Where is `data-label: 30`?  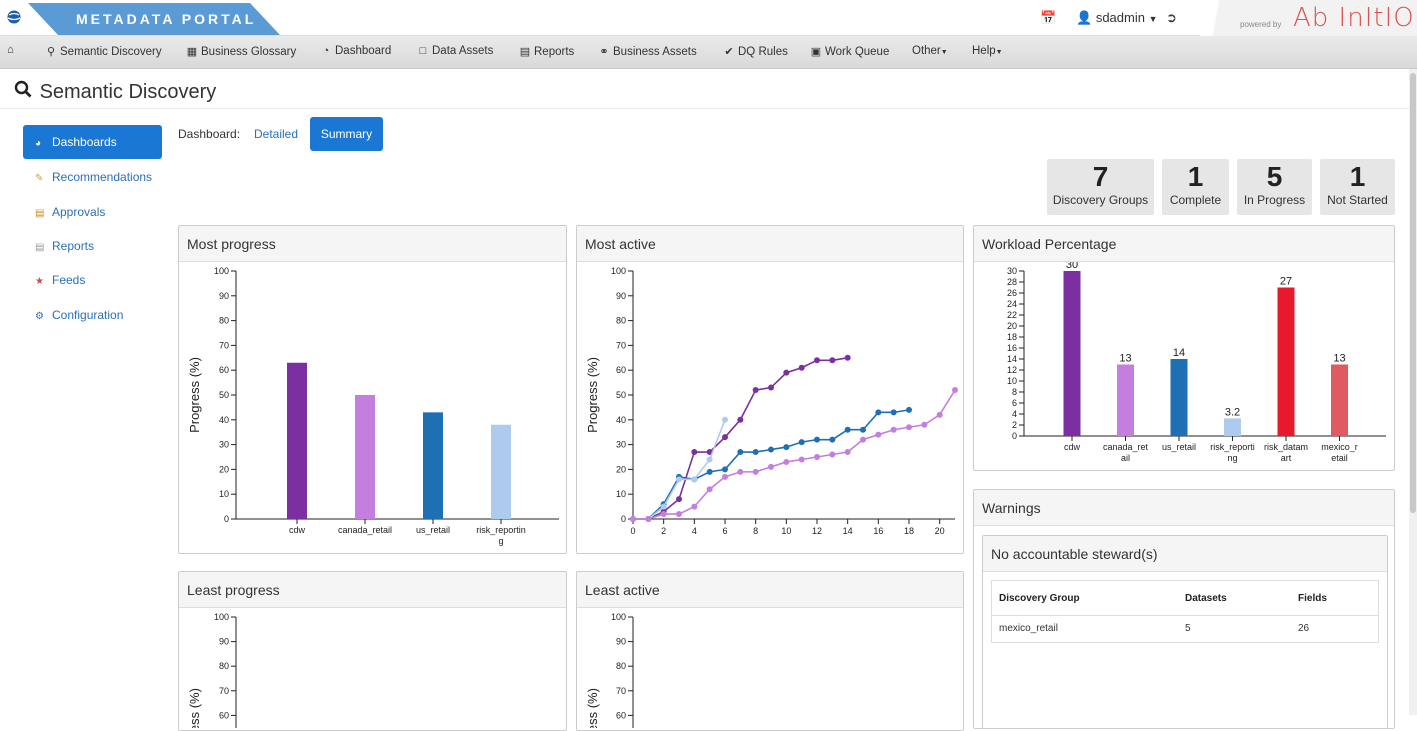 data-label: 30 is located at coordinates (1072, 266).